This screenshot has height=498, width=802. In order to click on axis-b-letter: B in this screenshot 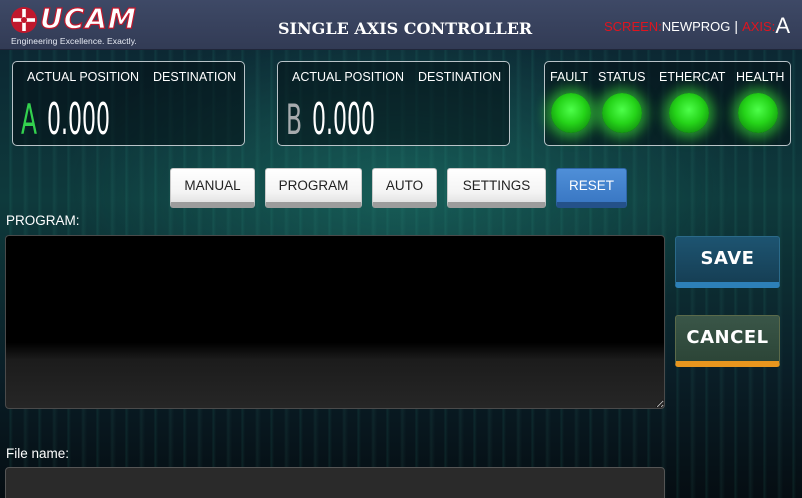, I will do `click(294, 119)`.